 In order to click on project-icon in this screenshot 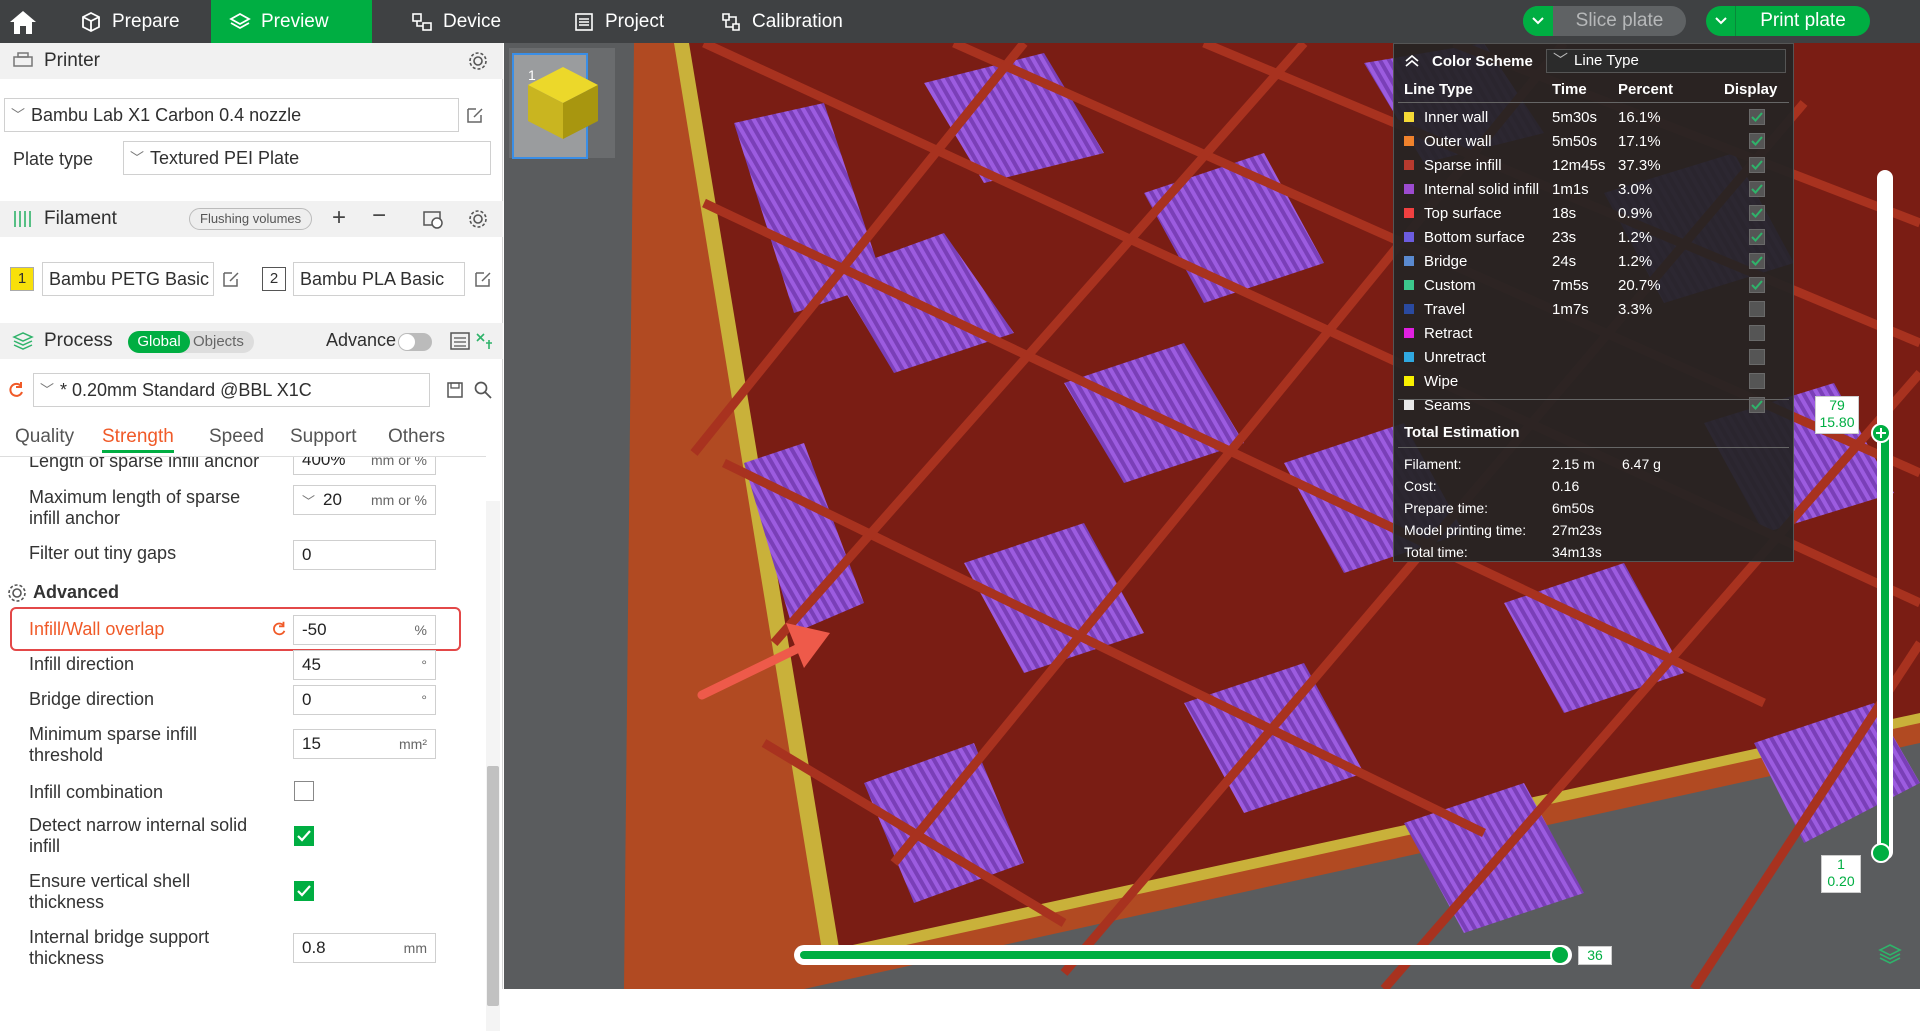, I will do `click(584, 21)`.